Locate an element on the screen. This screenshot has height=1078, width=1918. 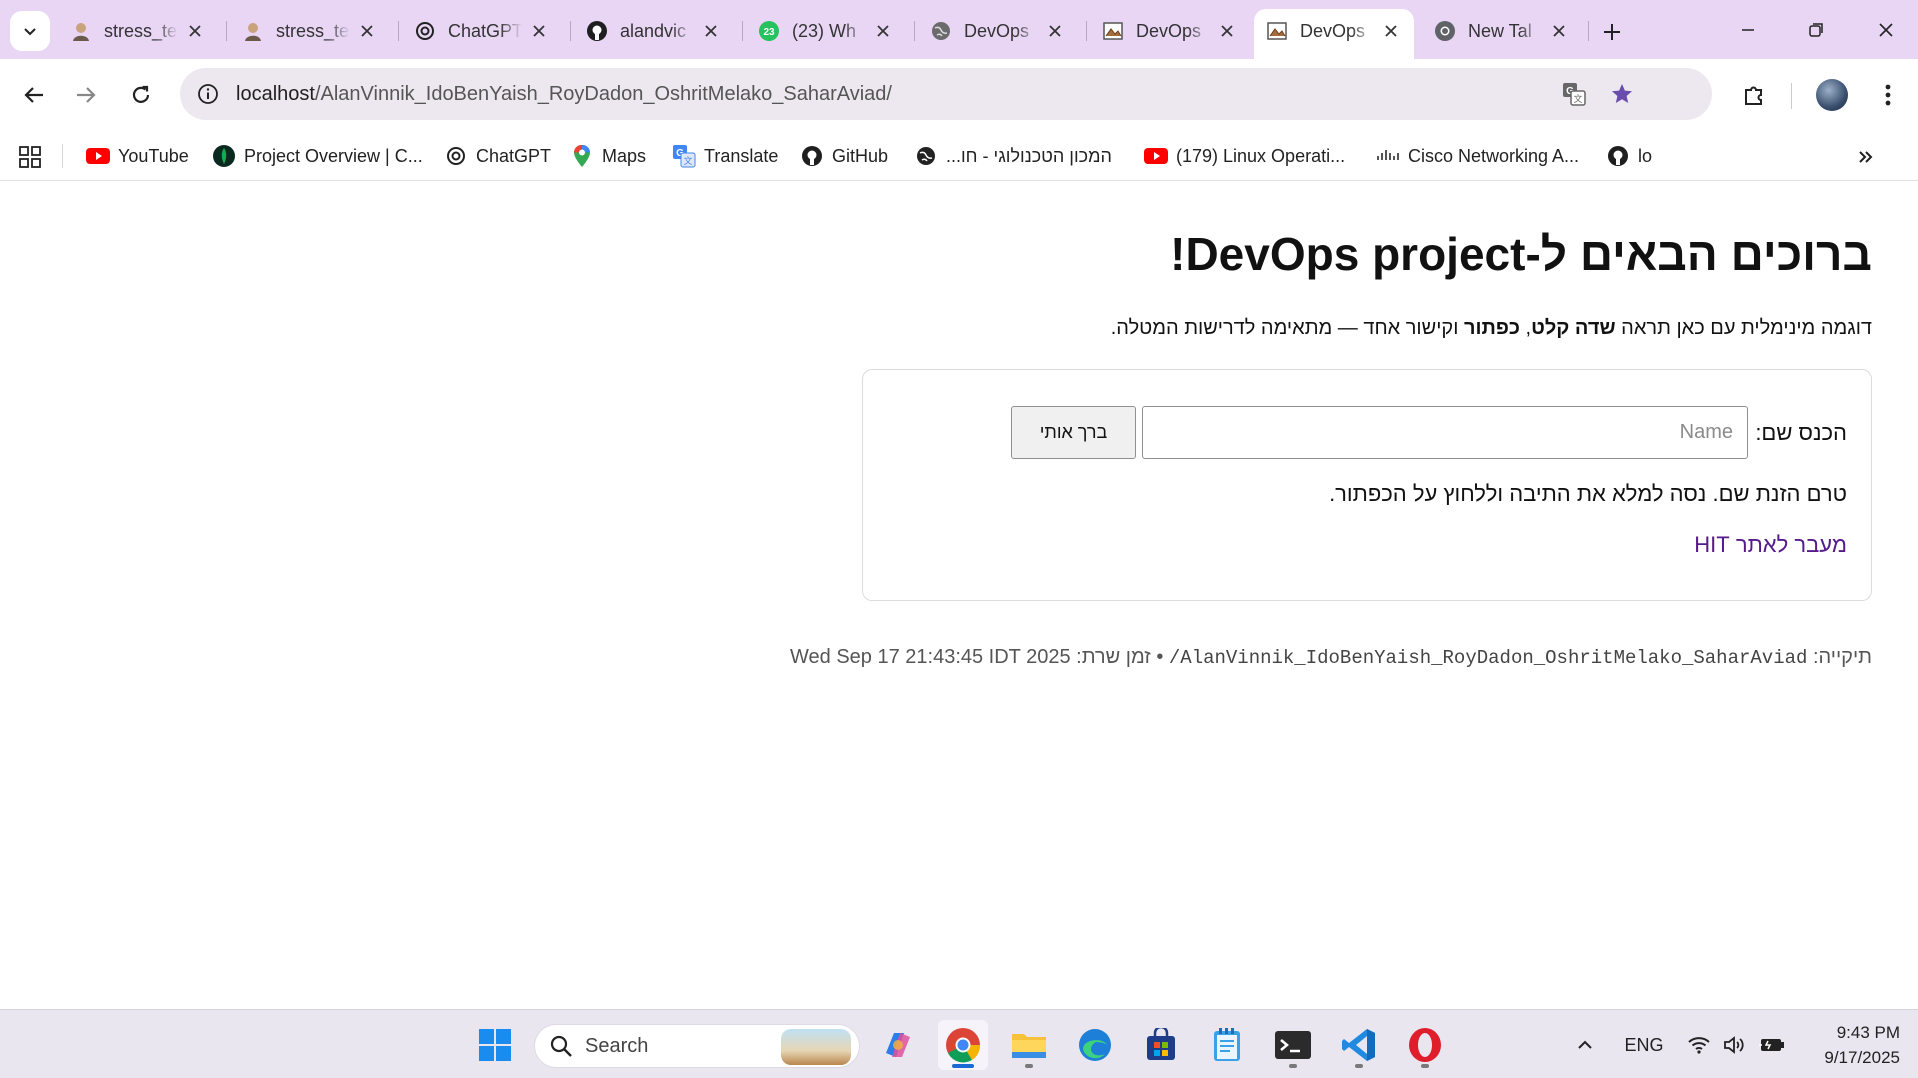
reload-icon is located at coordinates (141, 94).